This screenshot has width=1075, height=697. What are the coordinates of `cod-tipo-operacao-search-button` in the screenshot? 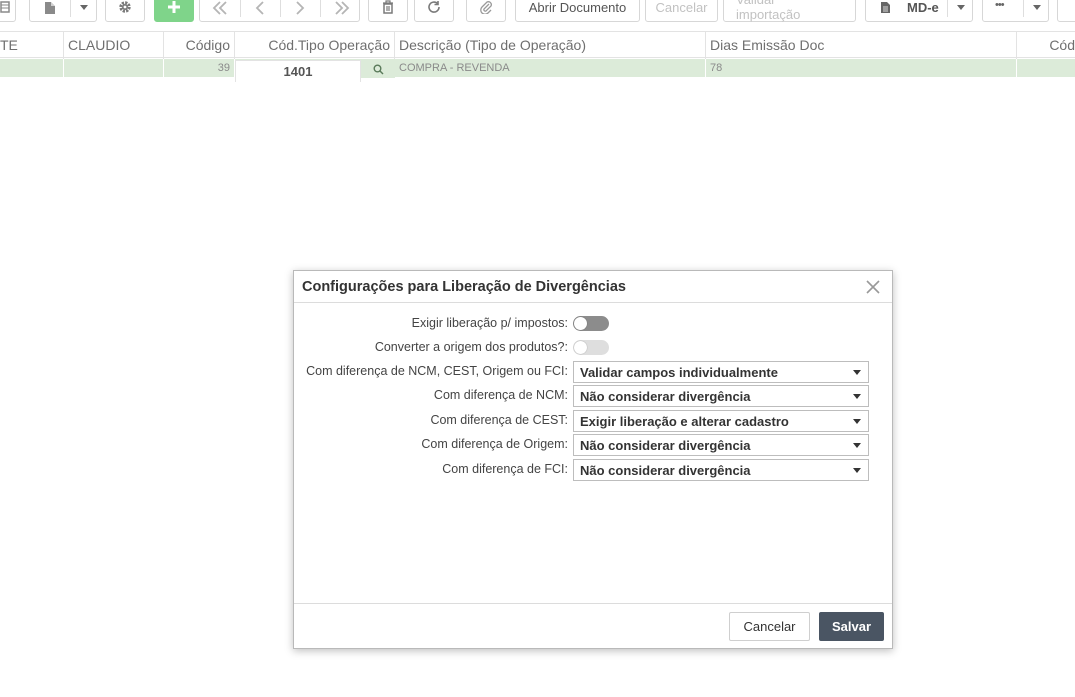 It's located at (378, 69).